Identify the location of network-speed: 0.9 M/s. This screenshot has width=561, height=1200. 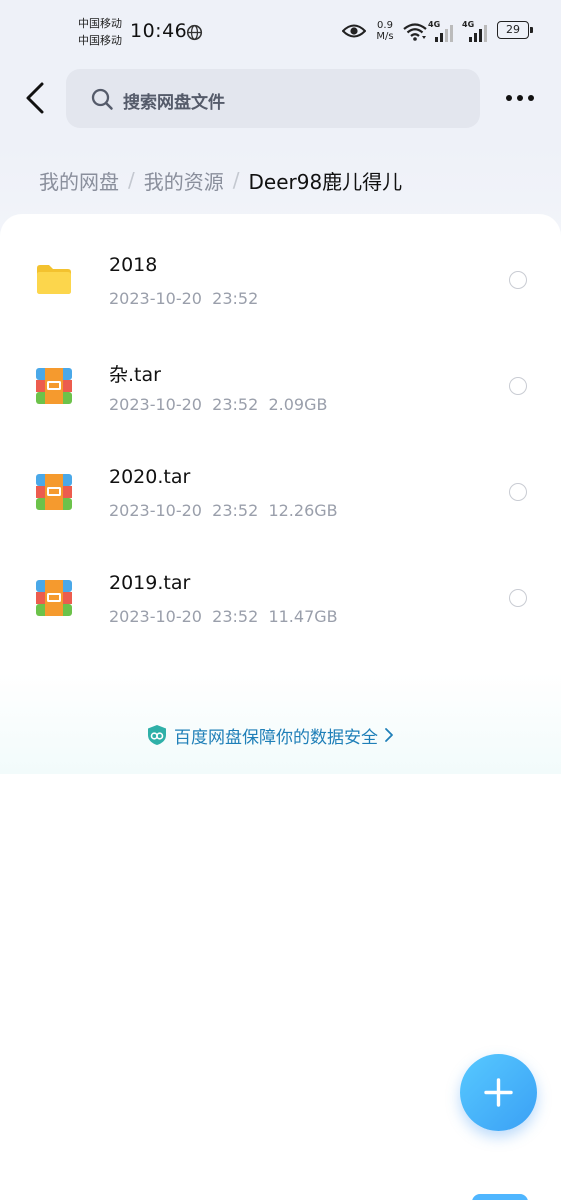
(385, 31).